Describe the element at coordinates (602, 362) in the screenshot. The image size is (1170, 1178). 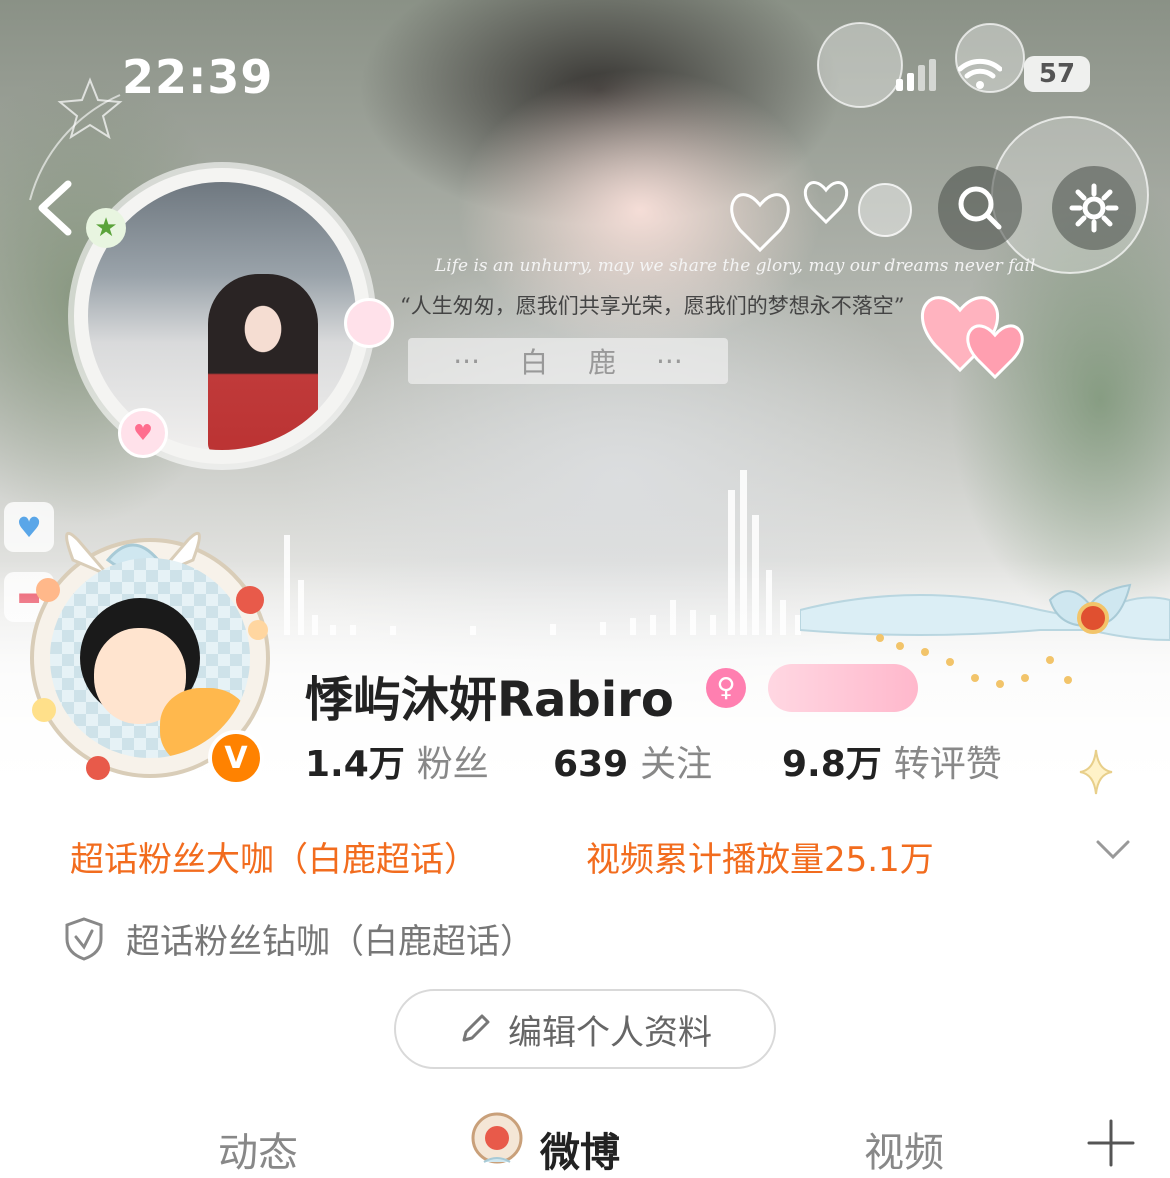
I see `plate-name-char-2: 鹿` at that location.